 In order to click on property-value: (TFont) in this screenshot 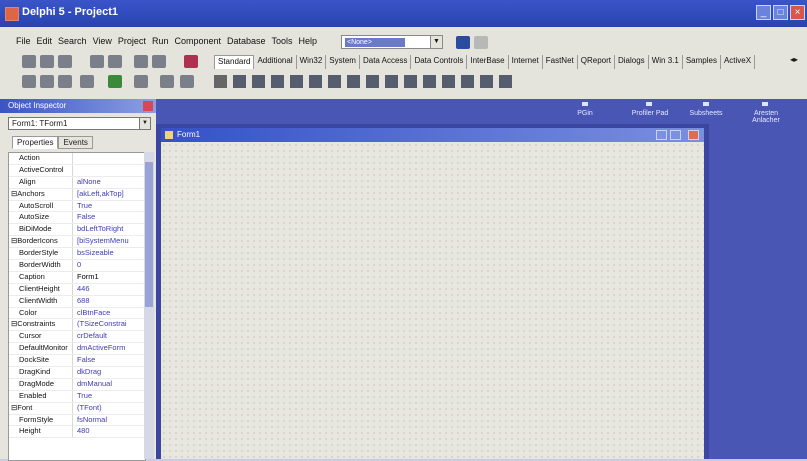, I will do `click(111, 408)`.